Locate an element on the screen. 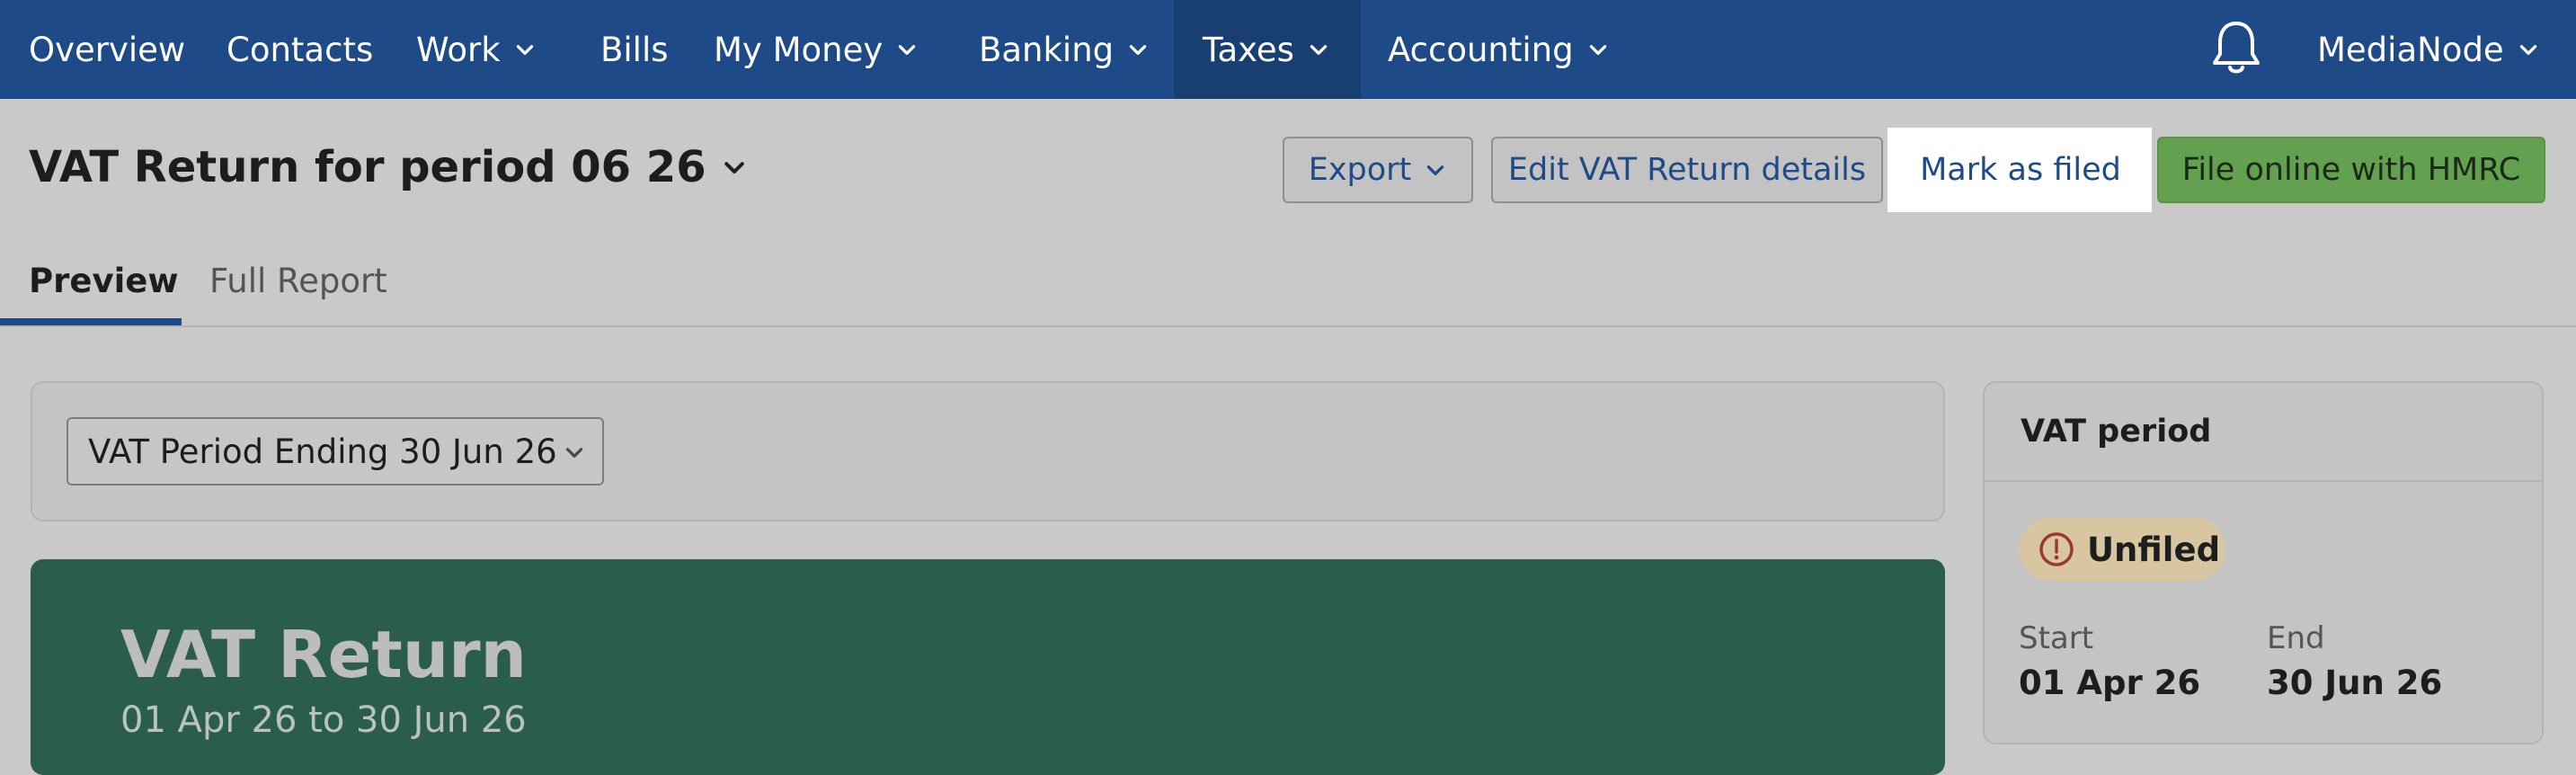  account-name: MediaNode is located at coordinates (2410, 50).